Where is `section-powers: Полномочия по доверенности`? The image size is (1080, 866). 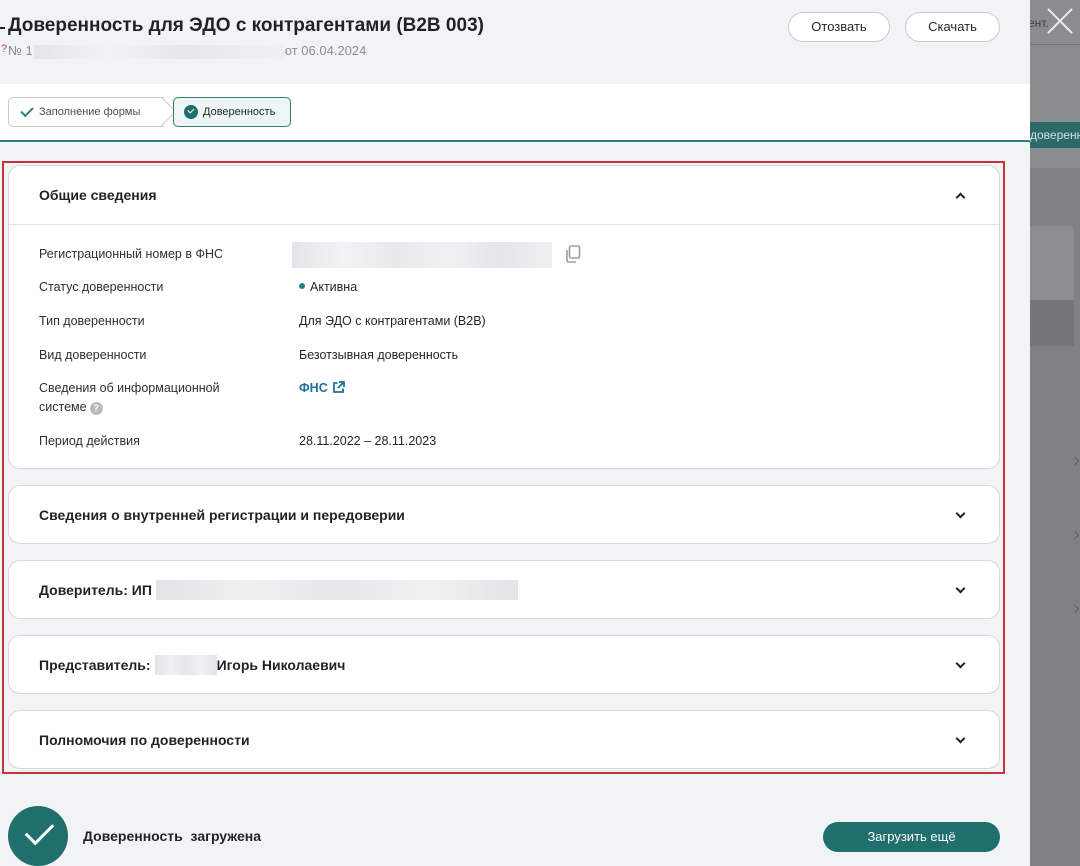
section-powers: Полномочия по доверенности is located at coordinates (504, 739).